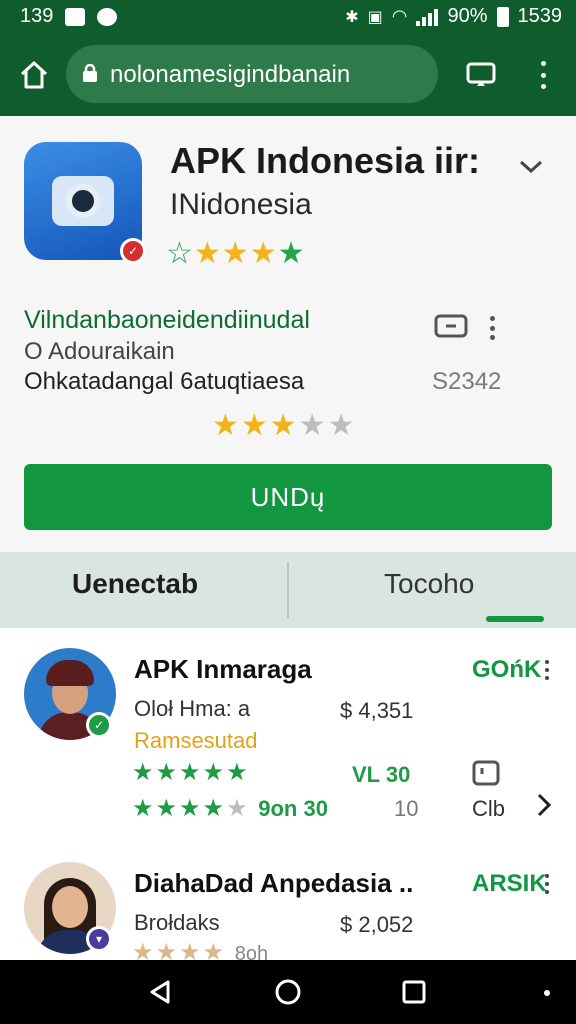 The image size is (576, 1024). What do you see at coordinates (399, 16) in the screenshot?
I see `wifi-icon: ◠` at bounding box center [399, 16].